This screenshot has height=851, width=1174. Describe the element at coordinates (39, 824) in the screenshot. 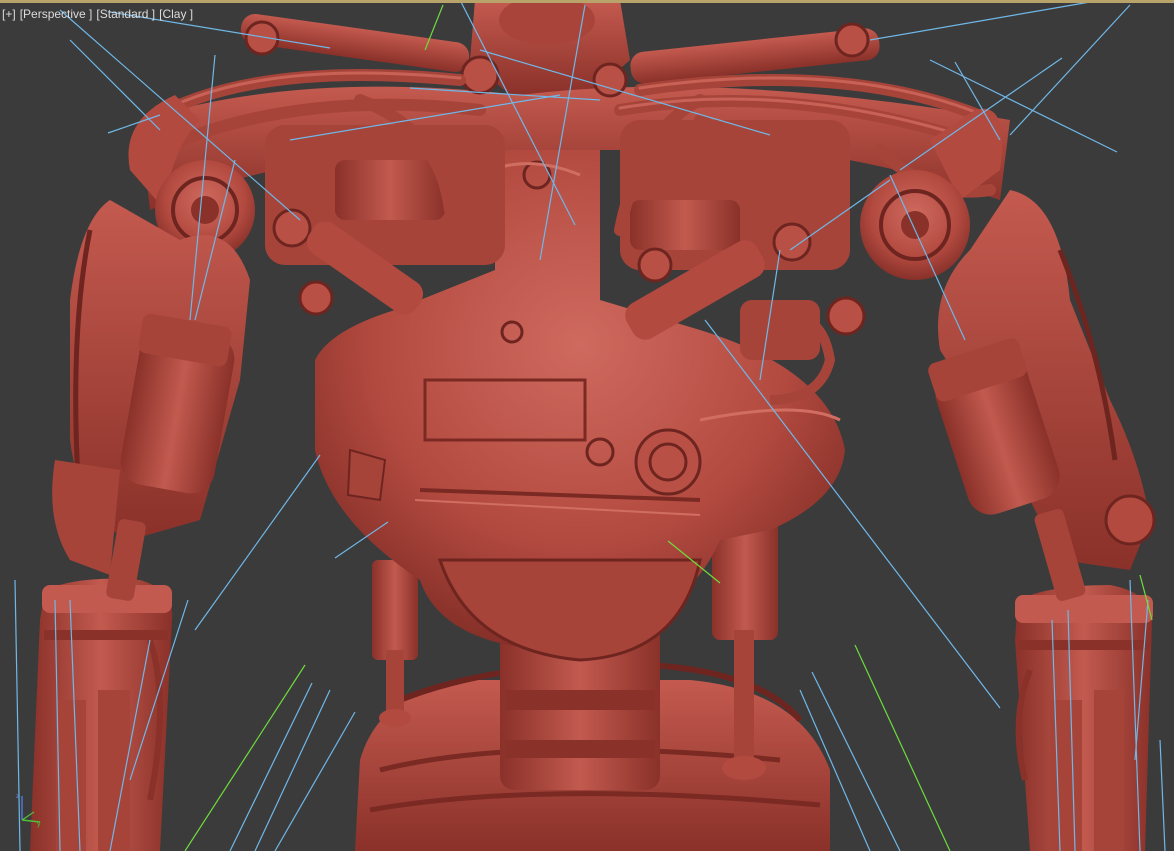

I see `svg-text: y` at that location.